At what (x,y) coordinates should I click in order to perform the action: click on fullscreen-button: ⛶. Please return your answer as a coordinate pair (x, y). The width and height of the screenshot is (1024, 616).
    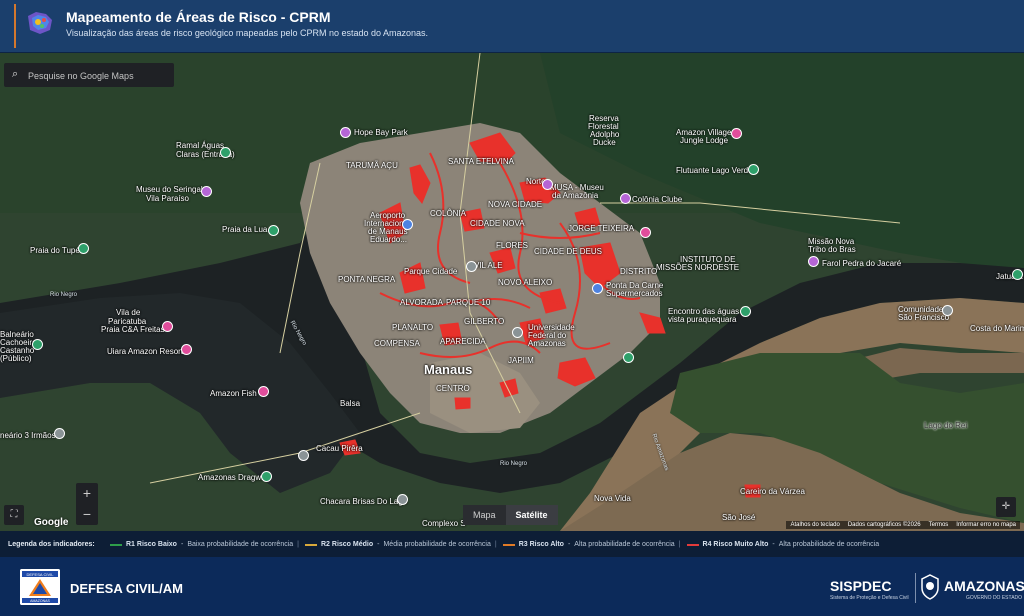
    Looking at the image, I should click on (14, 515).